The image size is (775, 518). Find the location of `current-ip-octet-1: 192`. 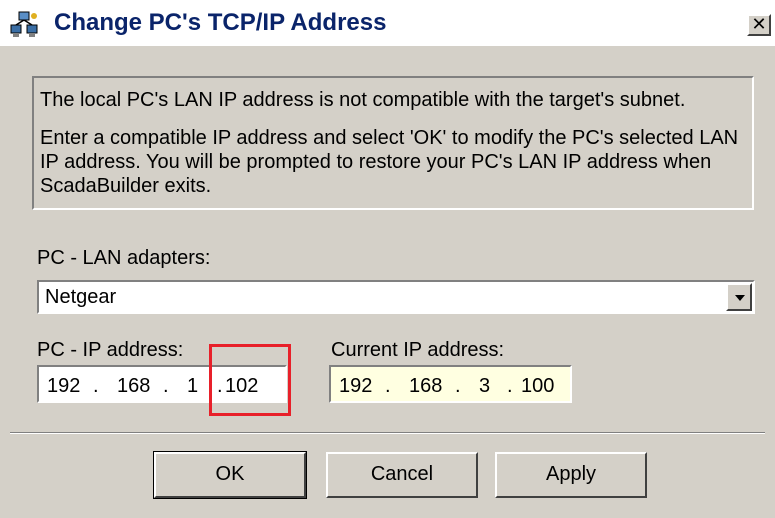

current-ip-octet-1: 192 is located at coordinates (356, 386).